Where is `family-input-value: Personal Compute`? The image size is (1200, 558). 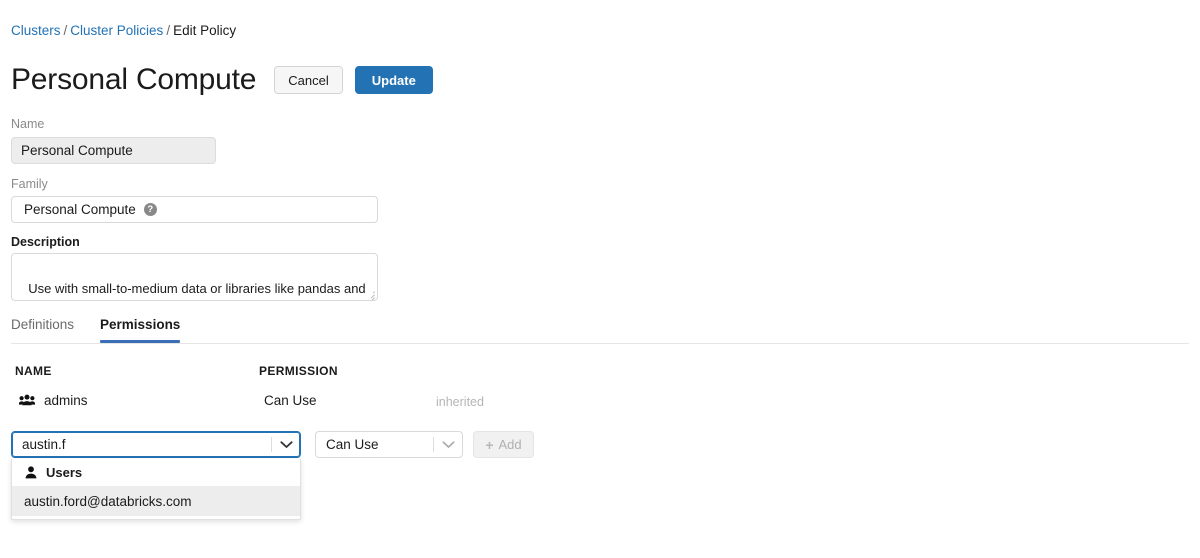
family-input-value: Personal Compute is located at coordinates (80, 209).